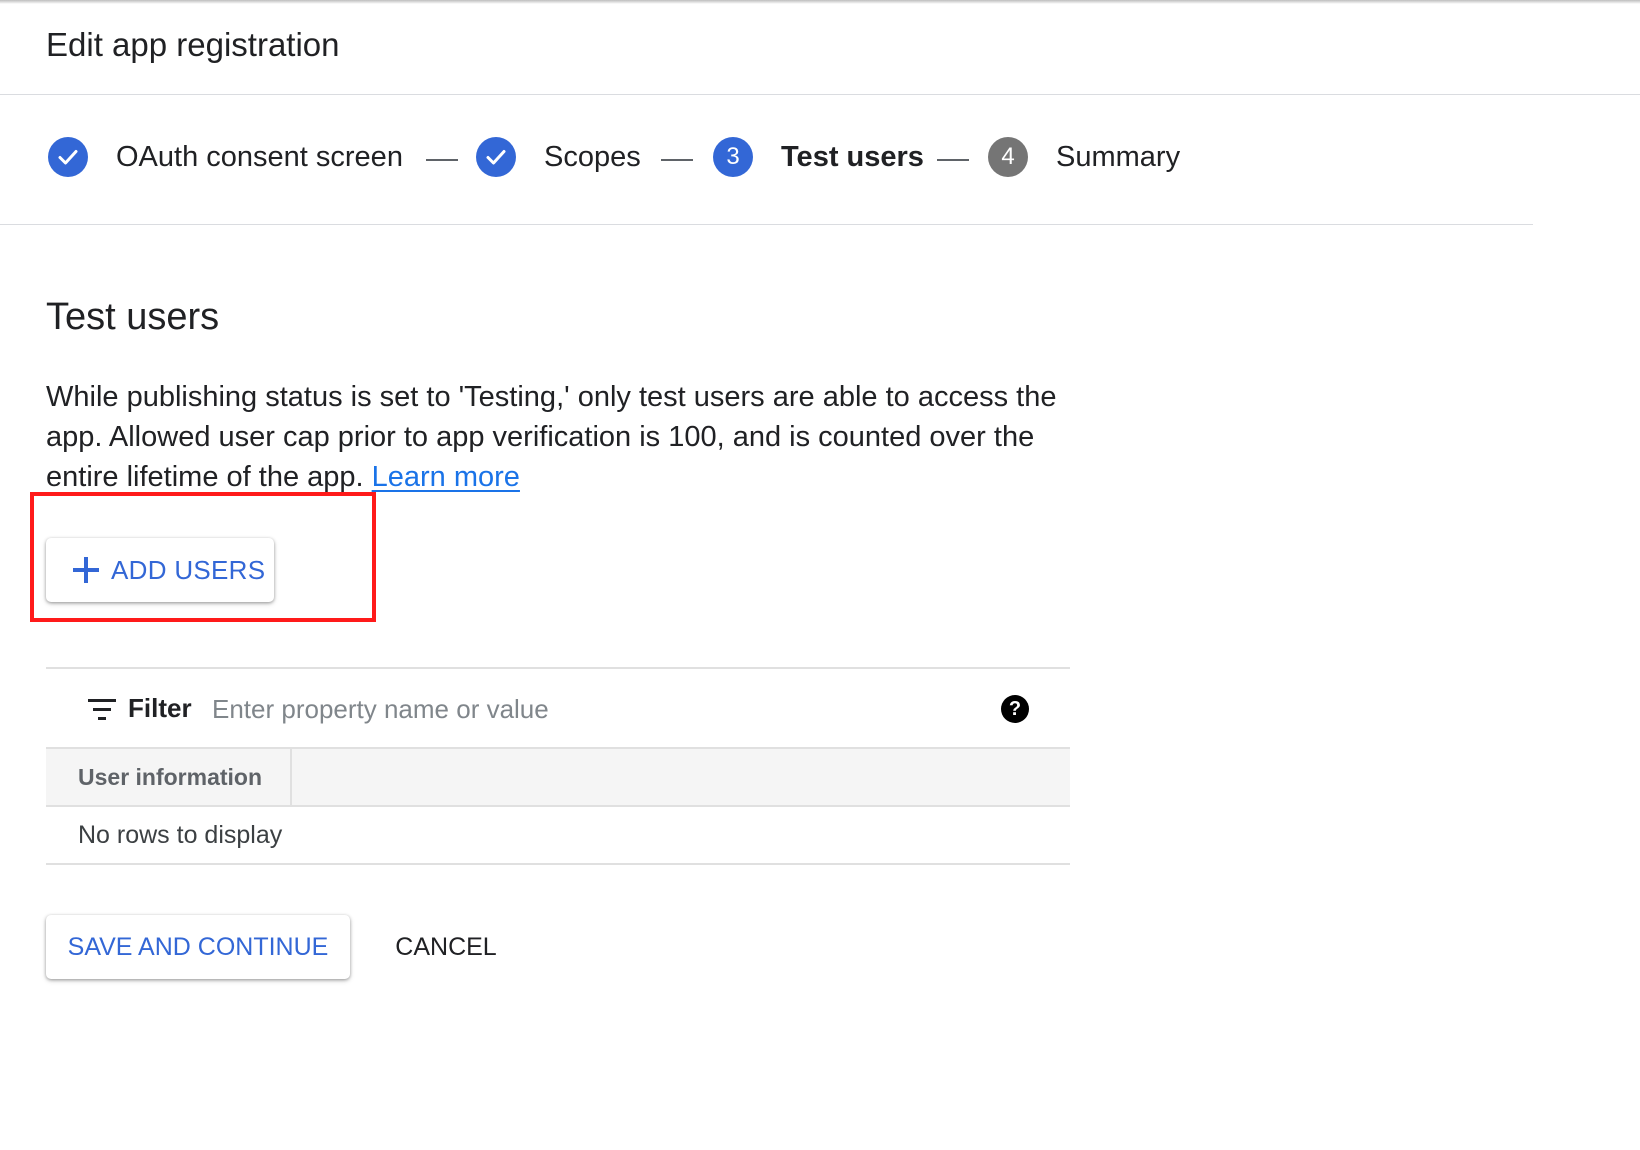  What do you see at coordinates (188, 569) in the screenshot?
I see `add-users-label: ADD USERS` at bounding box center [188, 569].